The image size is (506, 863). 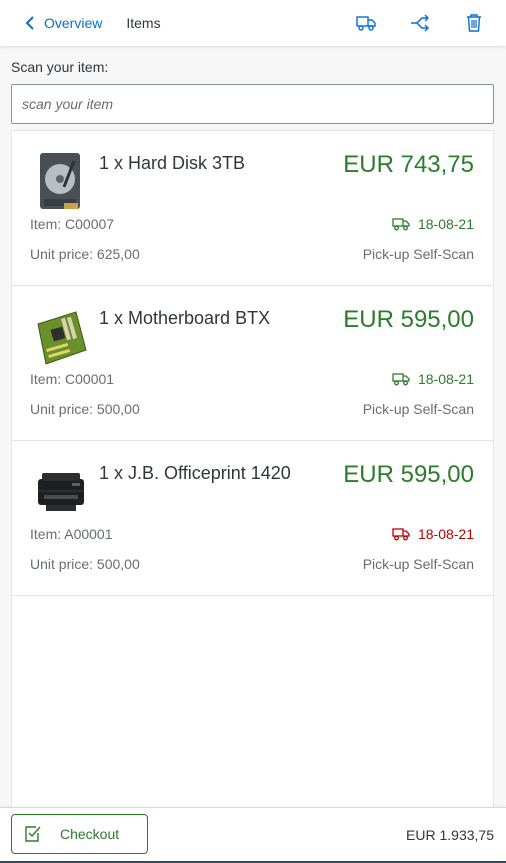 I want to click on split-button, so click(x=420, y=23).